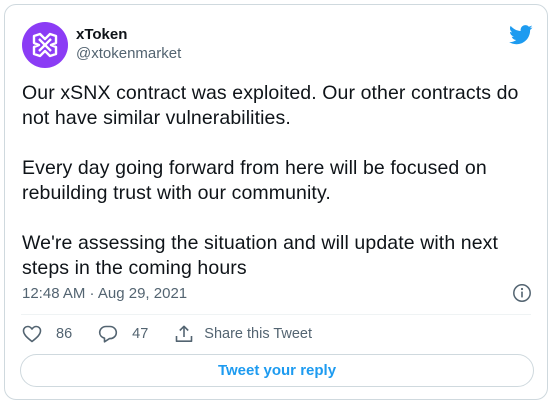  Describe the element at coordinates (522, 293) in the screenshot. I see `info-icon` at that location.